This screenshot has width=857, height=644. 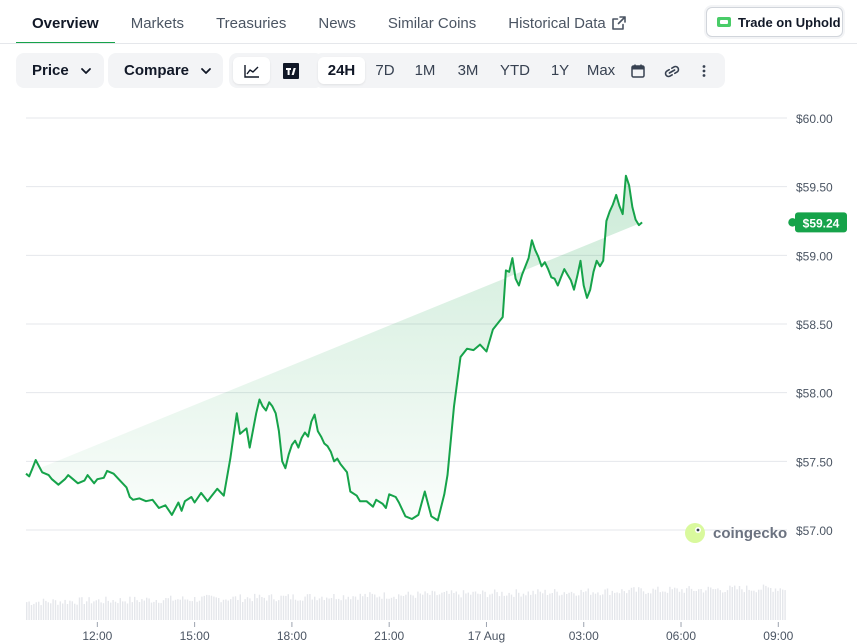 I want to click on y-tick-label: $60.00, so click(x=814, y=119).